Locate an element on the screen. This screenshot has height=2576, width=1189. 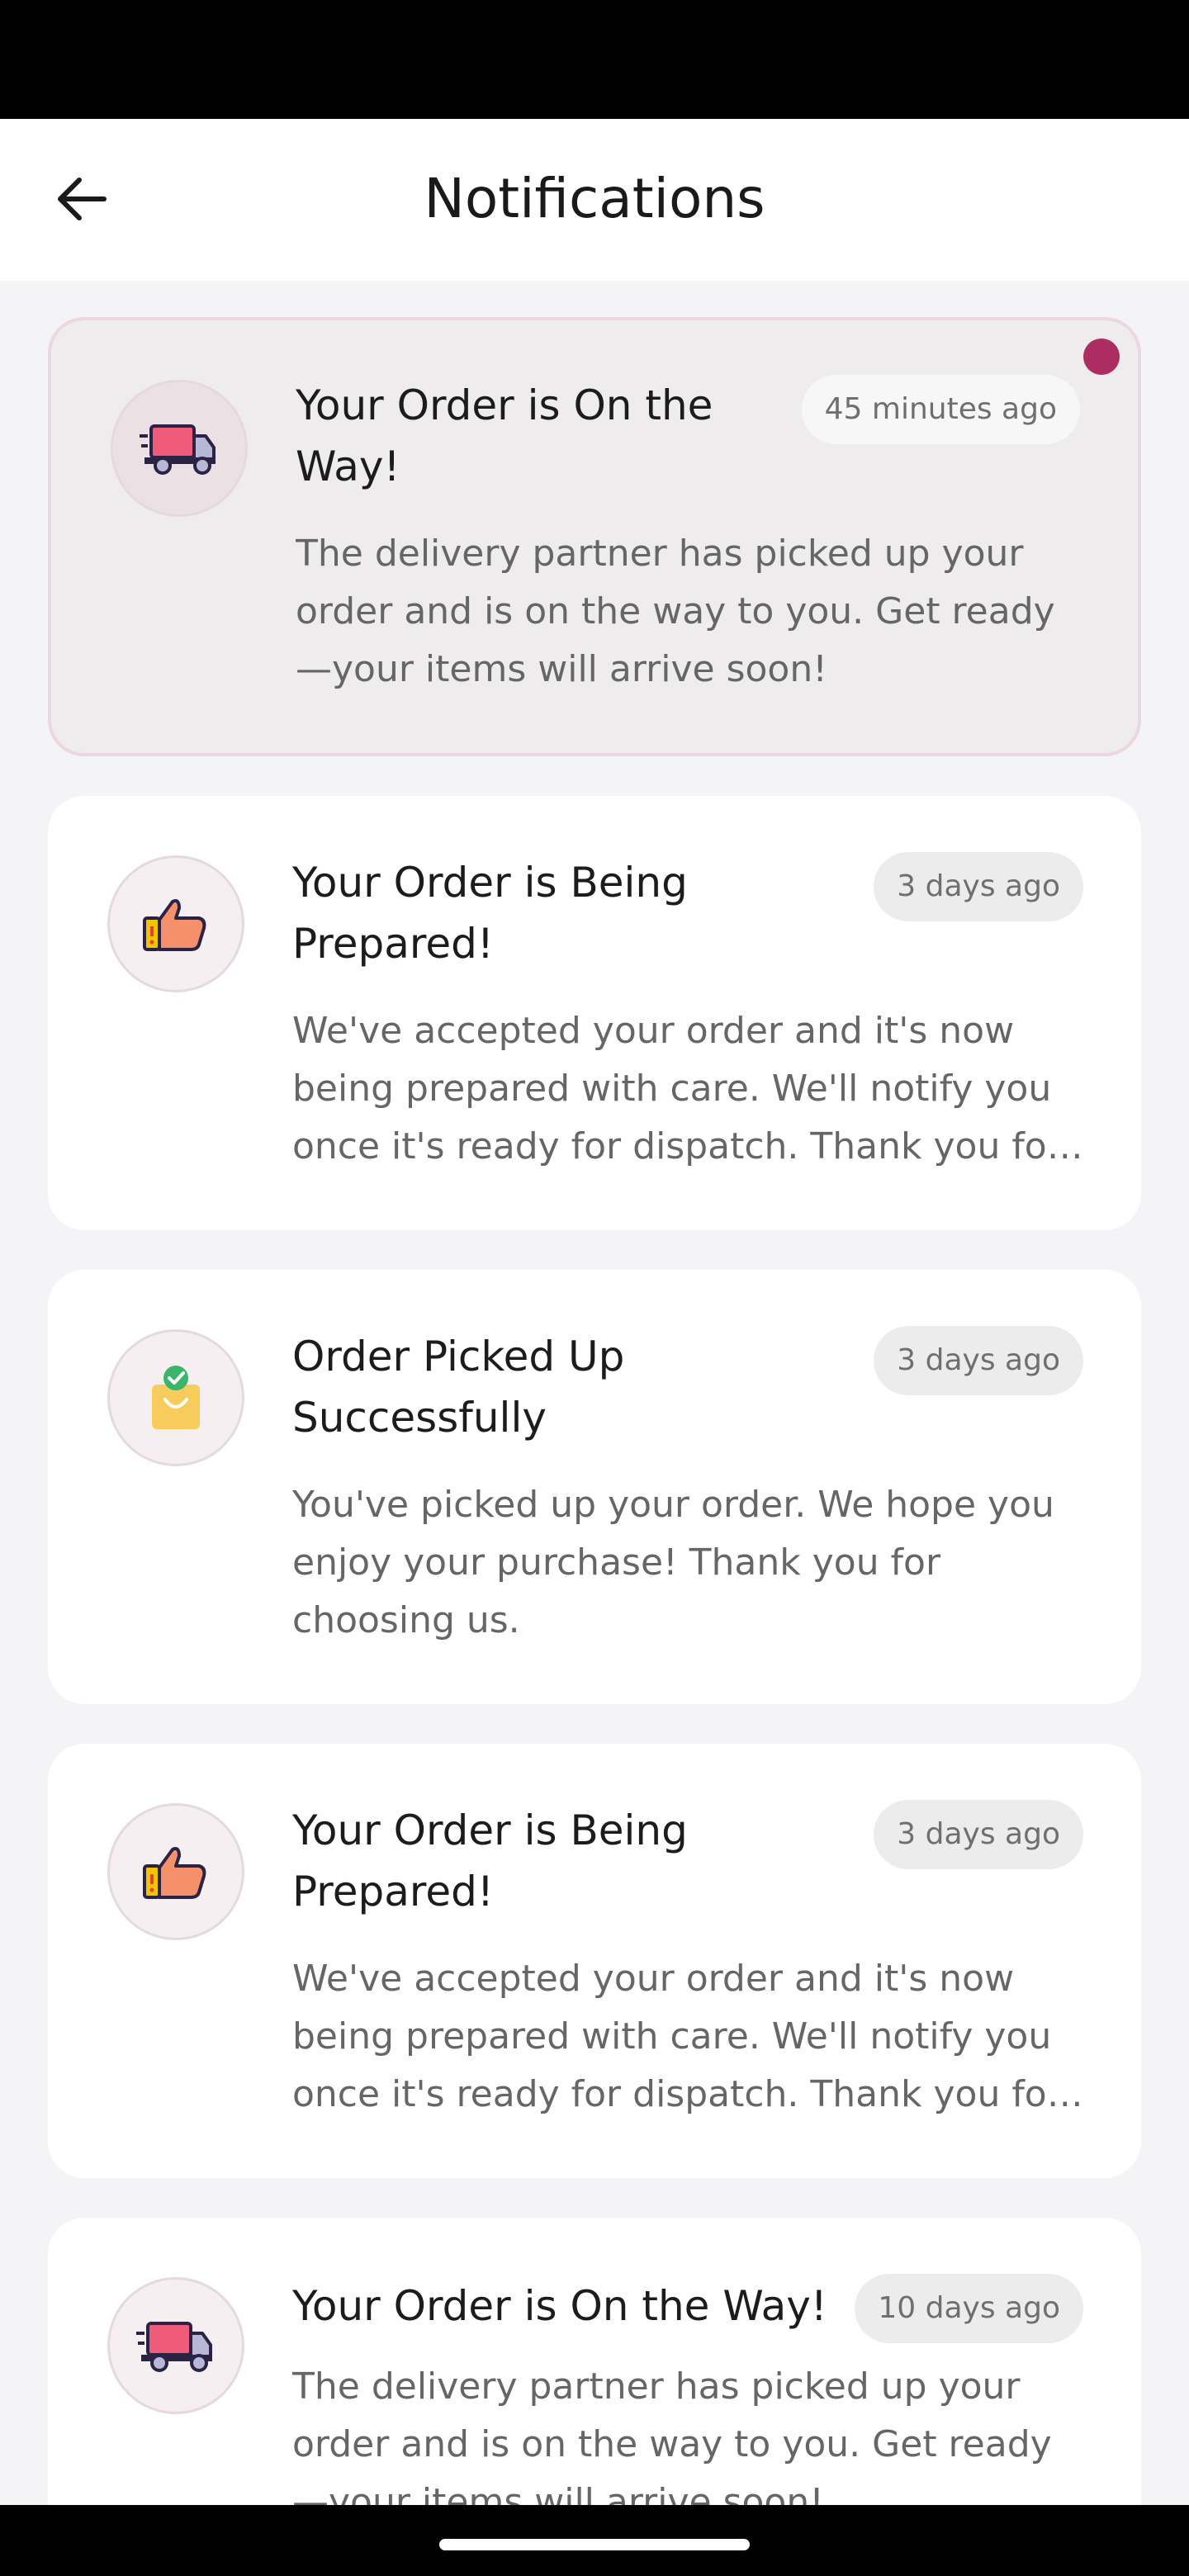
app-header: Notifications is located at coordinates (594, 200).